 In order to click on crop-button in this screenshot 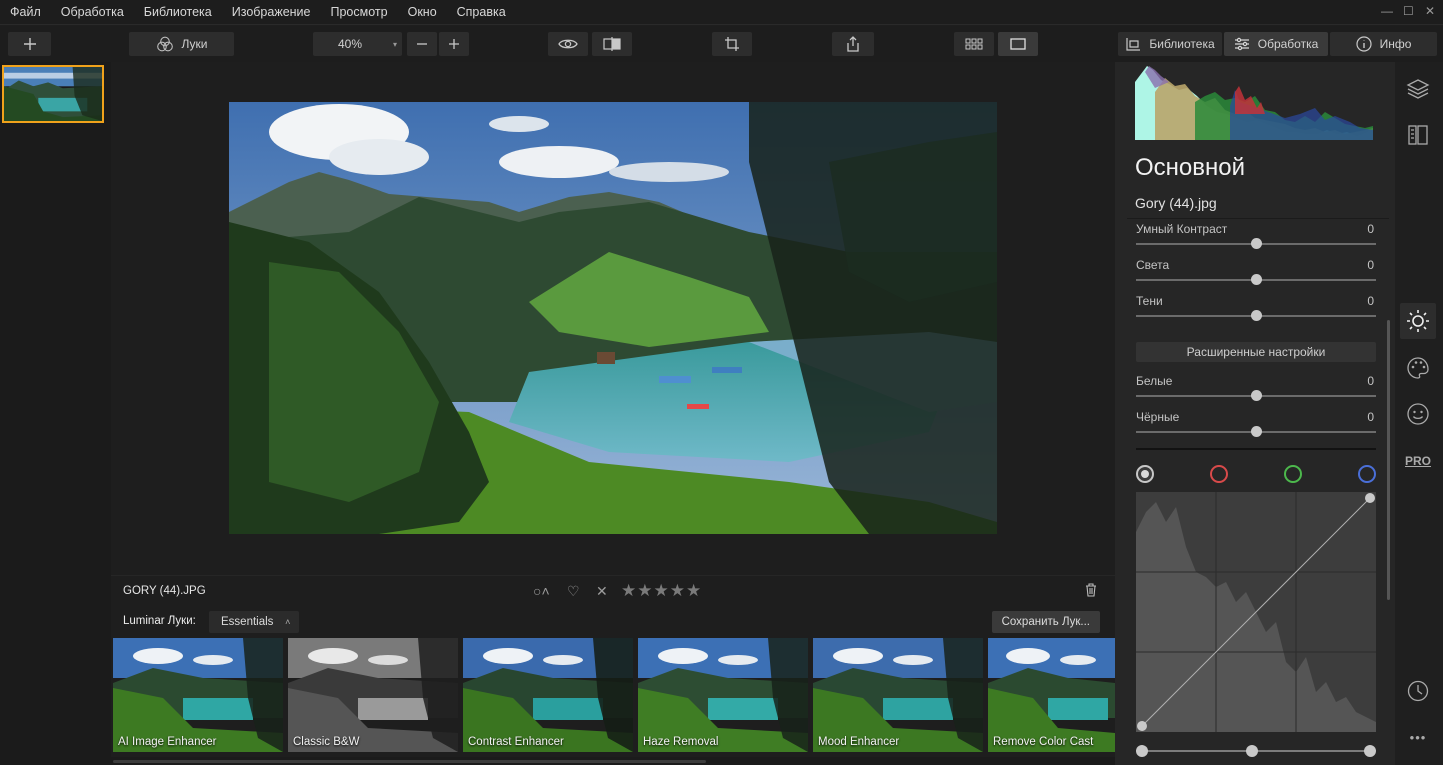, I will do `click(732, 44)`.